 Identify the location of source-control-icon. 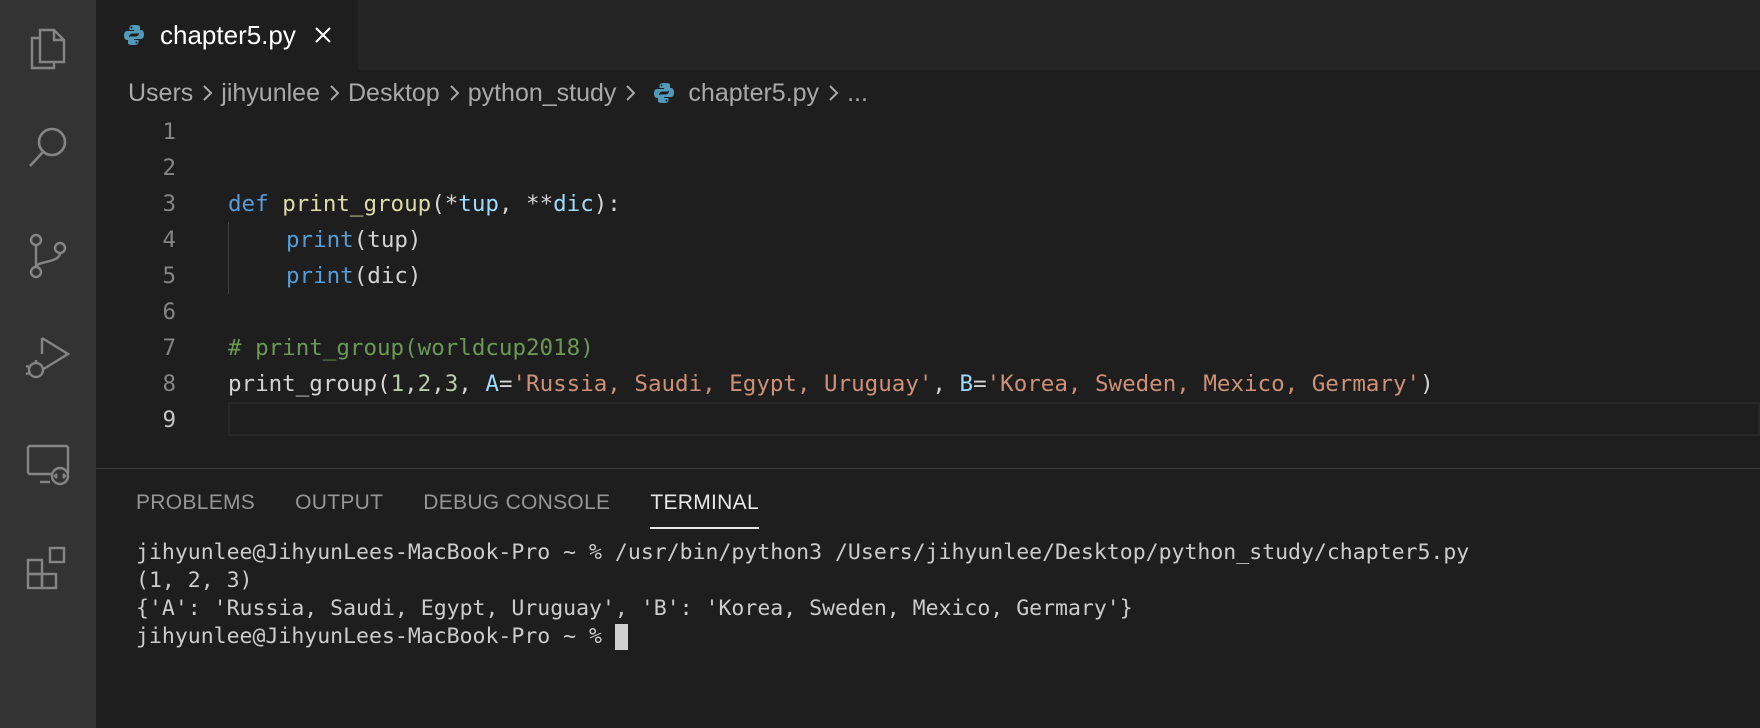
(48, 256).